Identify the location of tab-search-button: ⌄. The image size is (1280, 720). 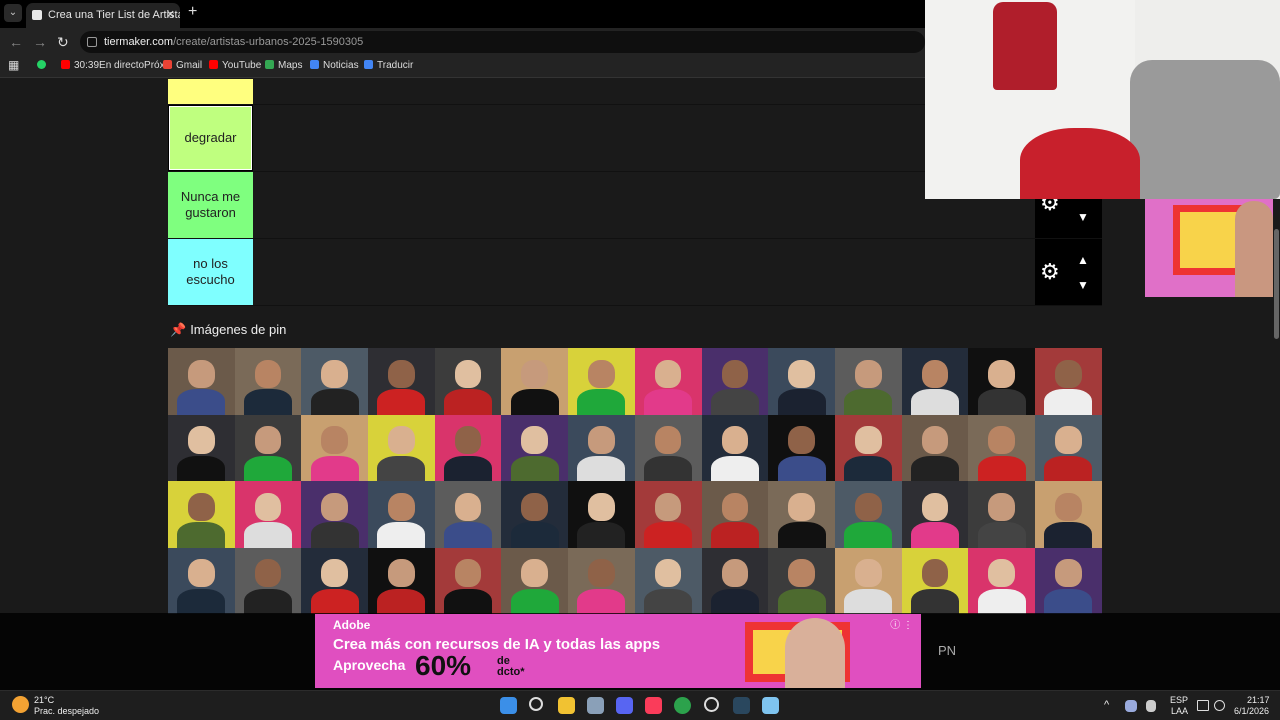
(13, 13).